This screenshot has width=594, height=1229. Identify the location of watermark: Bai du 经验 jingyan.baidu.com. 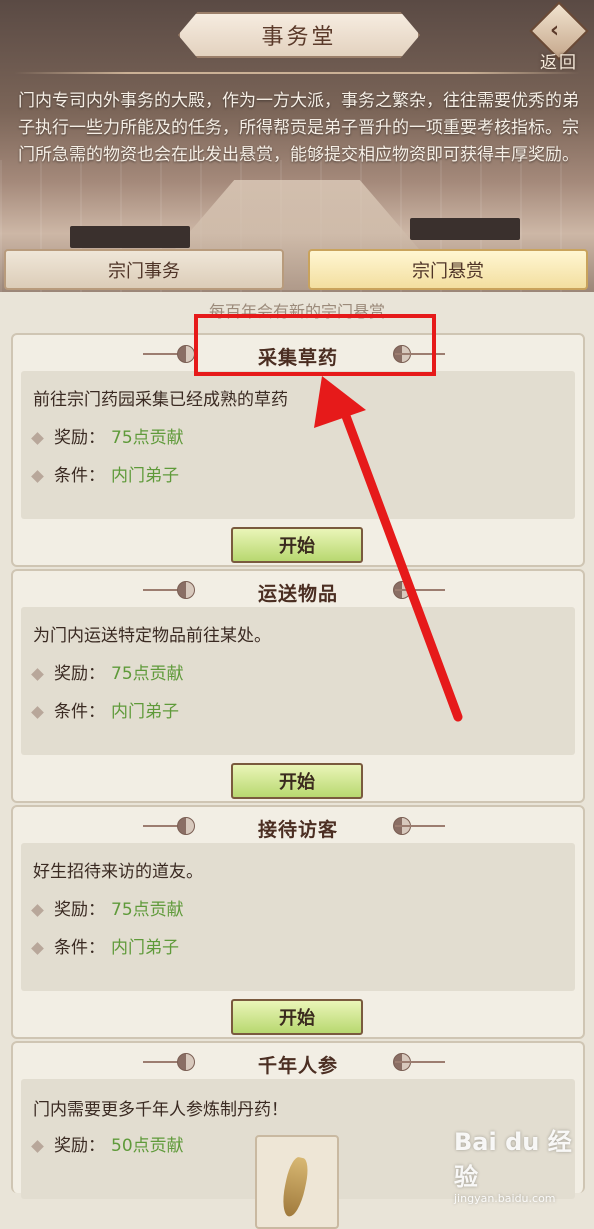
(524, 1163).